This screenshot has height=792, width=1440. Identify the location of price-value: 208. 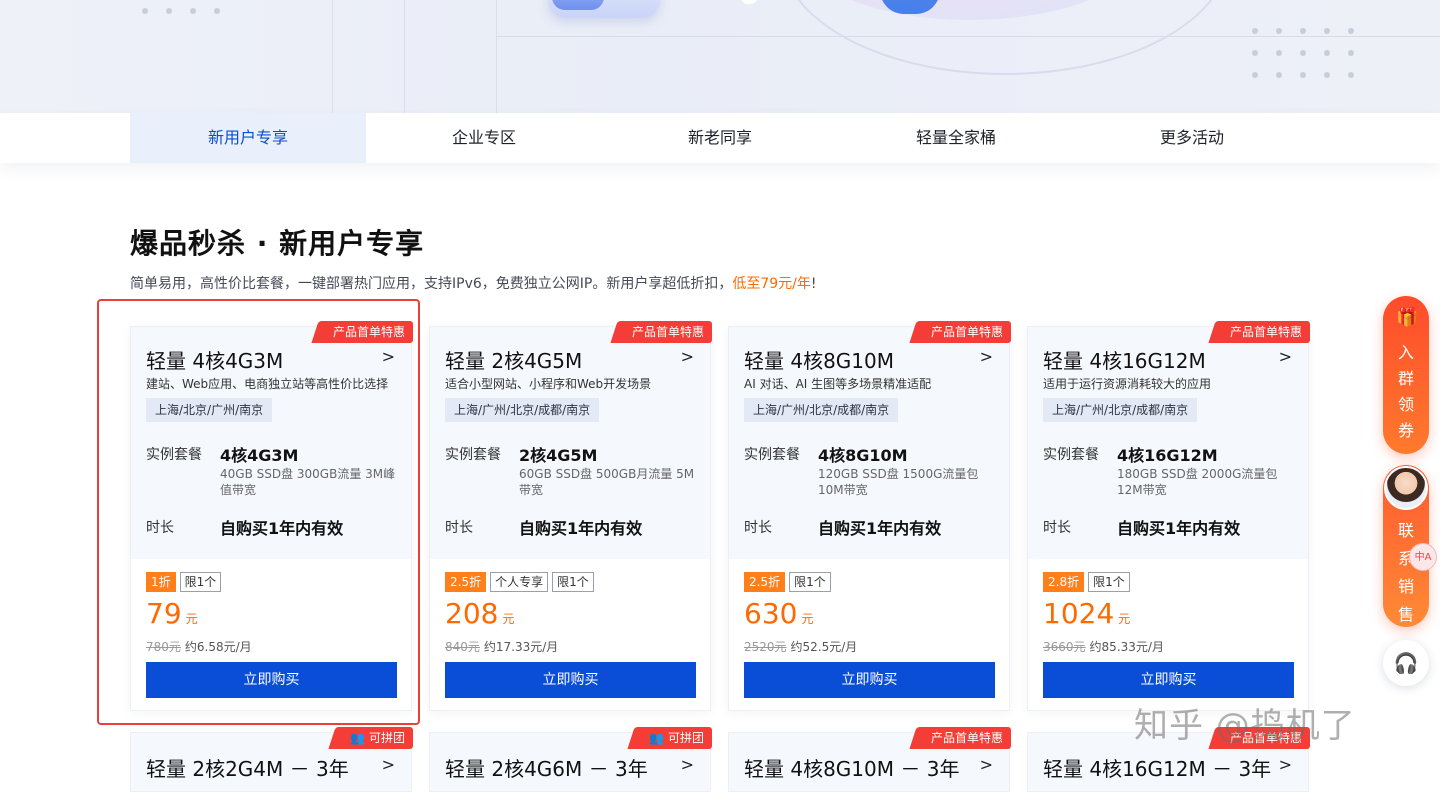
(472, 613).